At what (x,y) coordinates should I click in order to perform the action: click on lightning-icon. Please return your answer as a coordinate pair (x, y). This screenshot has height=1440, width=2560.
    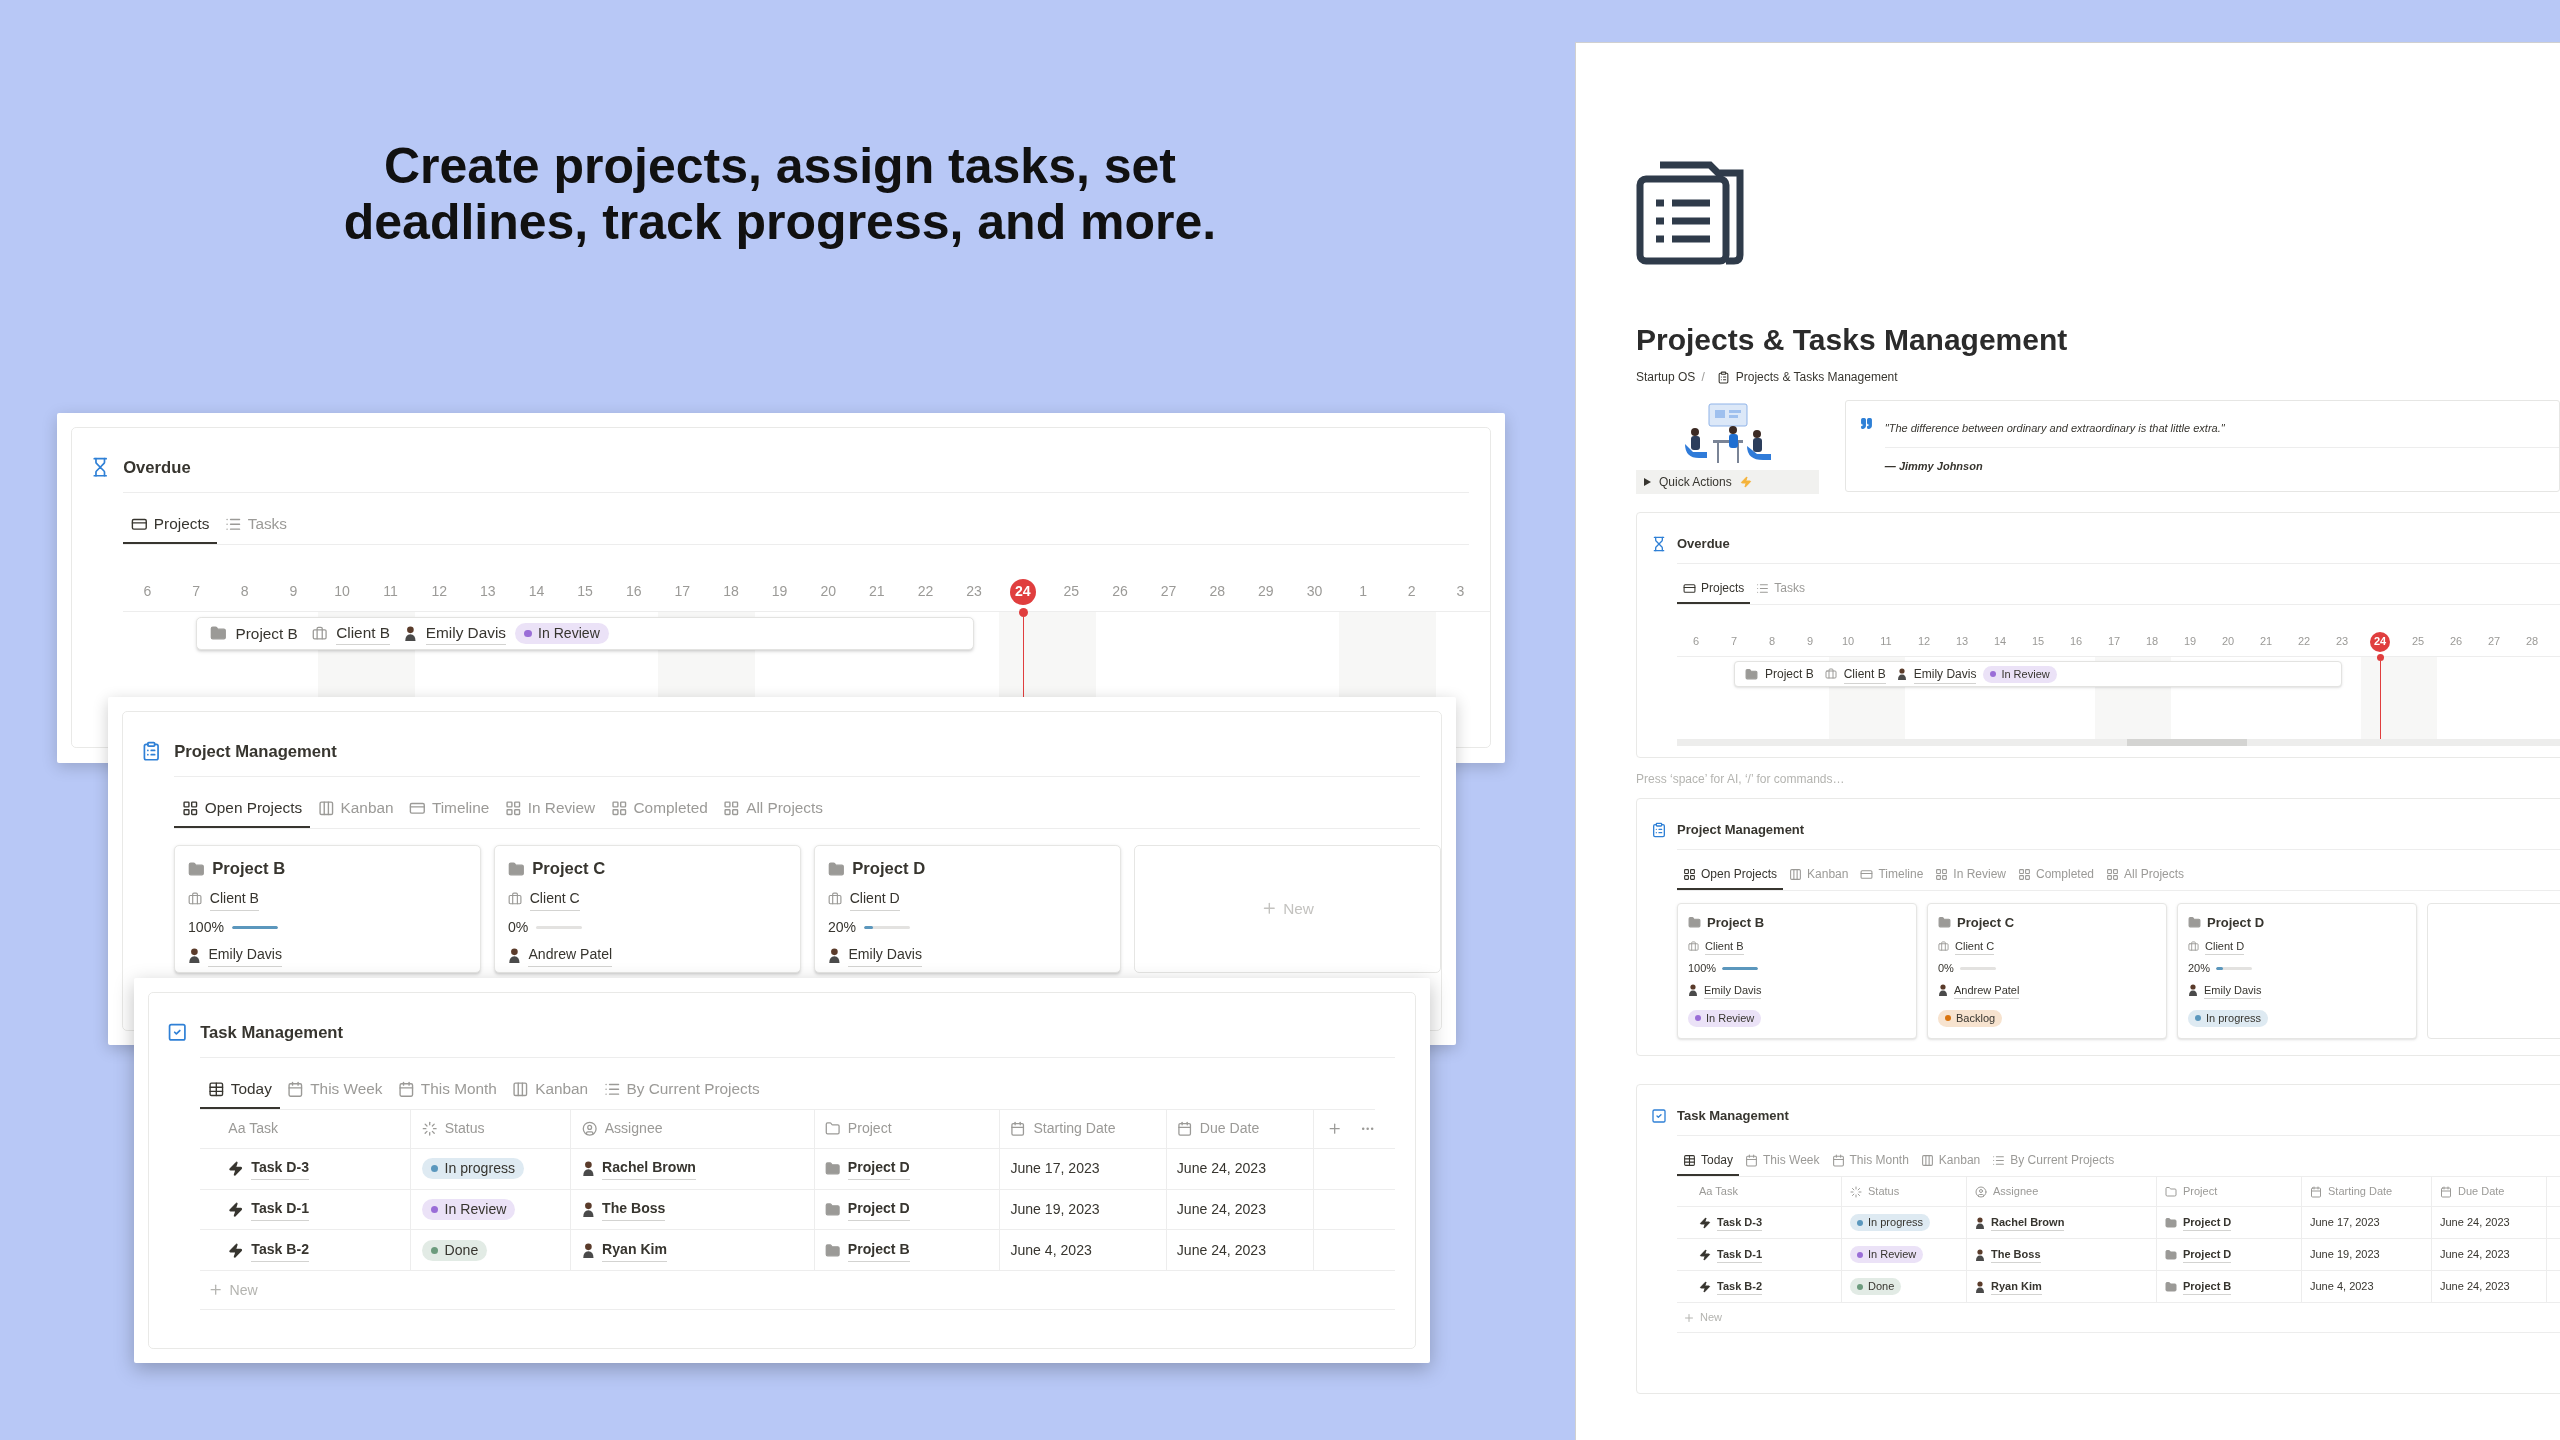
    Looking at the image, I should click on (1705, 1254).